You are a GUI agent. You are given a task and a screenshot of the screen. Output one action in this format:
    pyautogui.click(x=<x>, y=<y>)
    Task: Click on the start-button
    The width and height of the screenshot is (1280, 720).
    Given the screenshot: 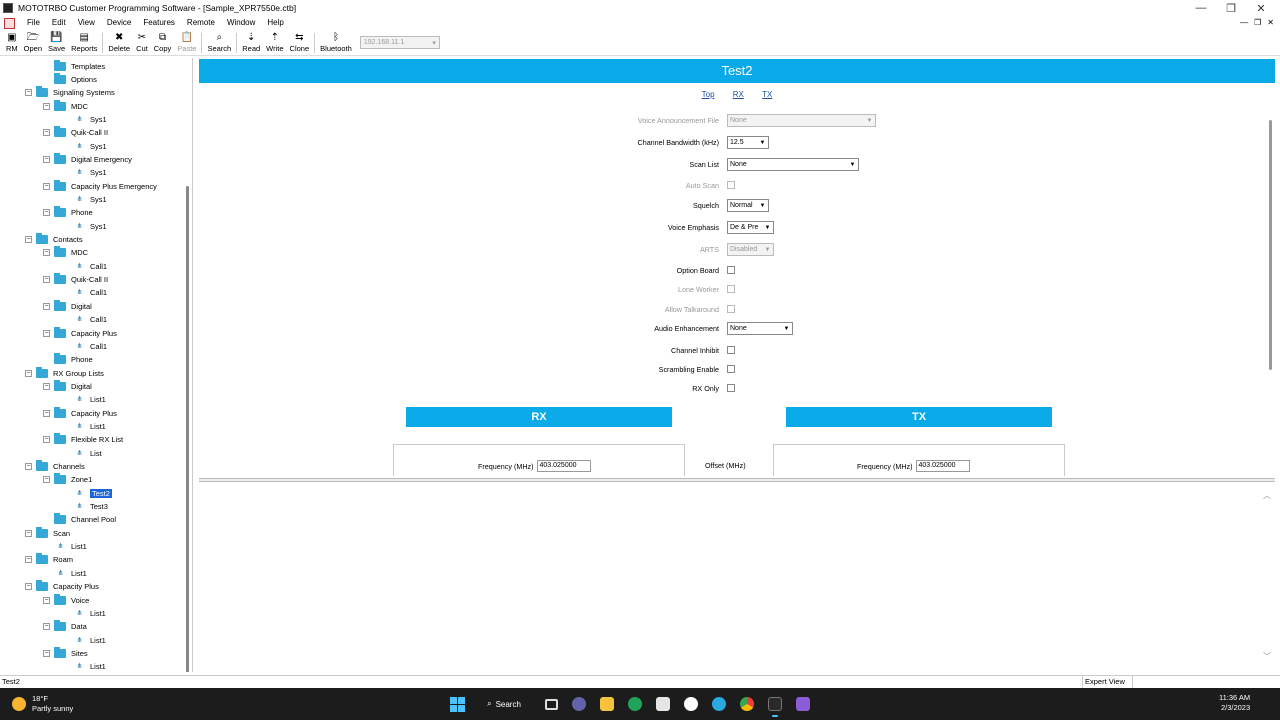 What is the action you would take?
    pyautogui.click(x=457, y=704)
    